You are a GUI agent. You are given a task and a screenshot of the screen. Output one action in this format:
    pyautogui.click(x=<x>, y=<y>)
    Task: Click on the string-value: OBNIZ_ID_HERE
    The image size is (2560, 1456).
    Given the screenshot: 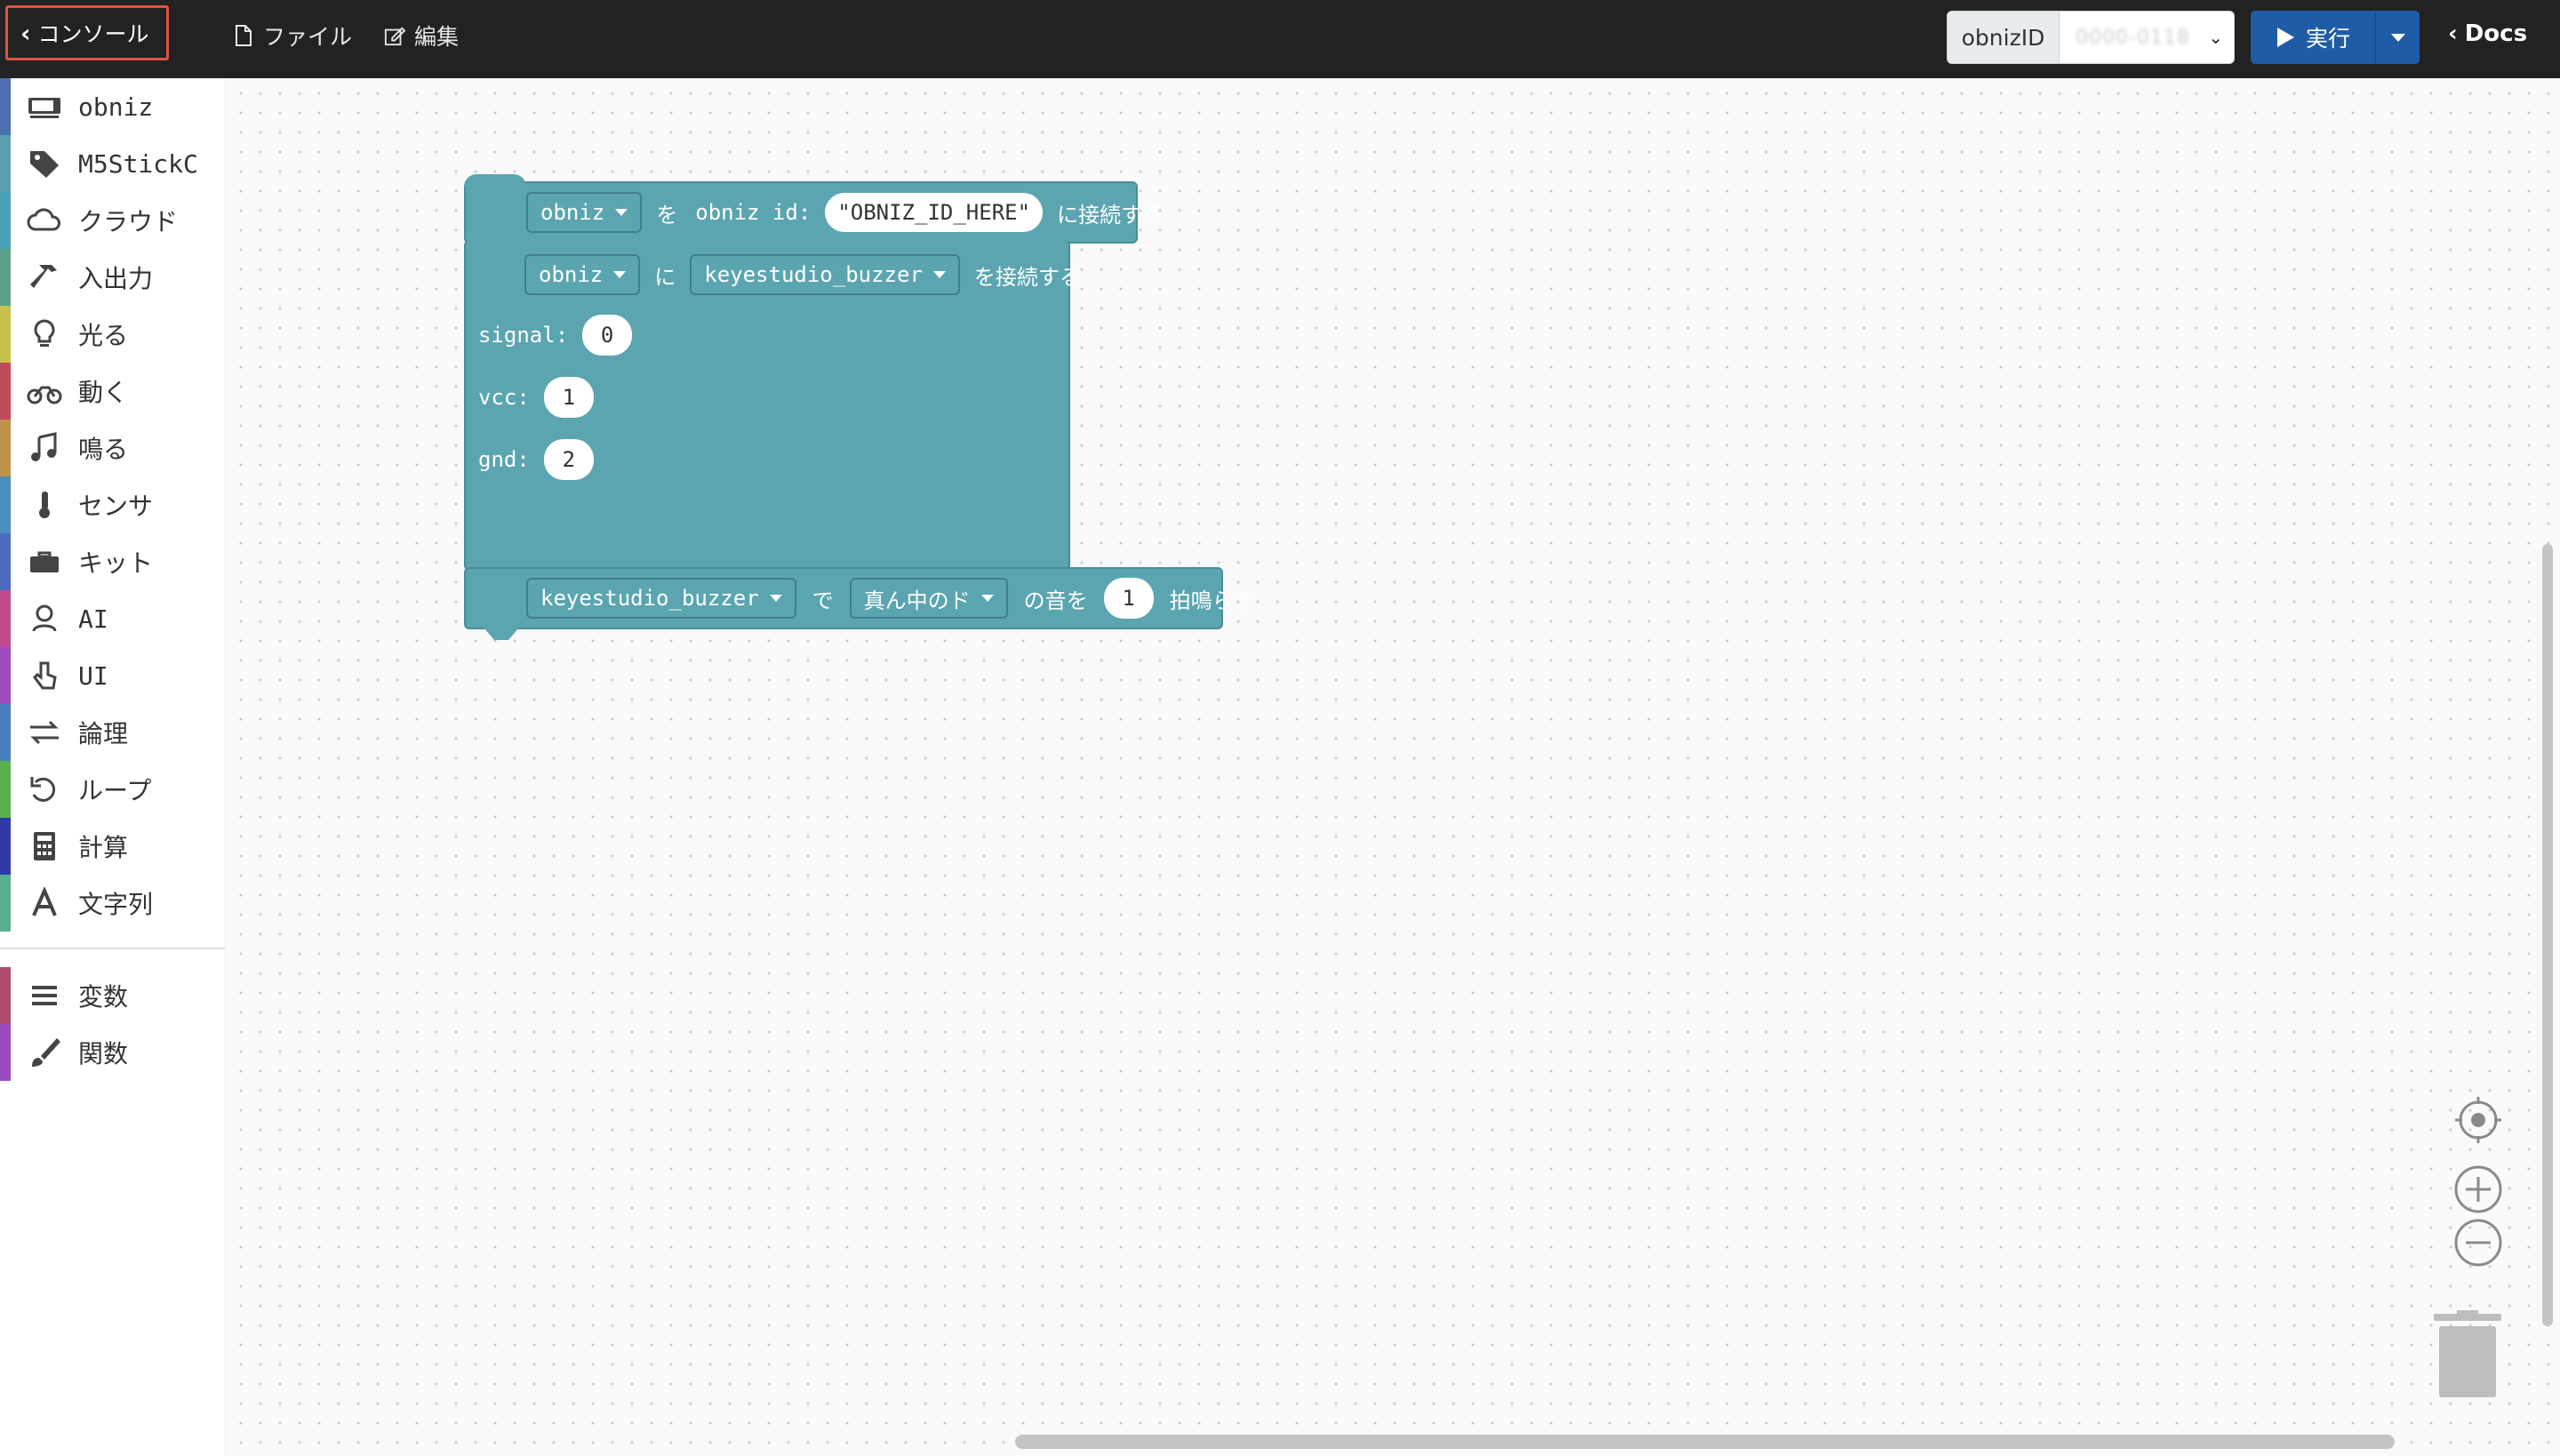 What is the action you would take?
    pyautogui.click(x=934, y=212)
    